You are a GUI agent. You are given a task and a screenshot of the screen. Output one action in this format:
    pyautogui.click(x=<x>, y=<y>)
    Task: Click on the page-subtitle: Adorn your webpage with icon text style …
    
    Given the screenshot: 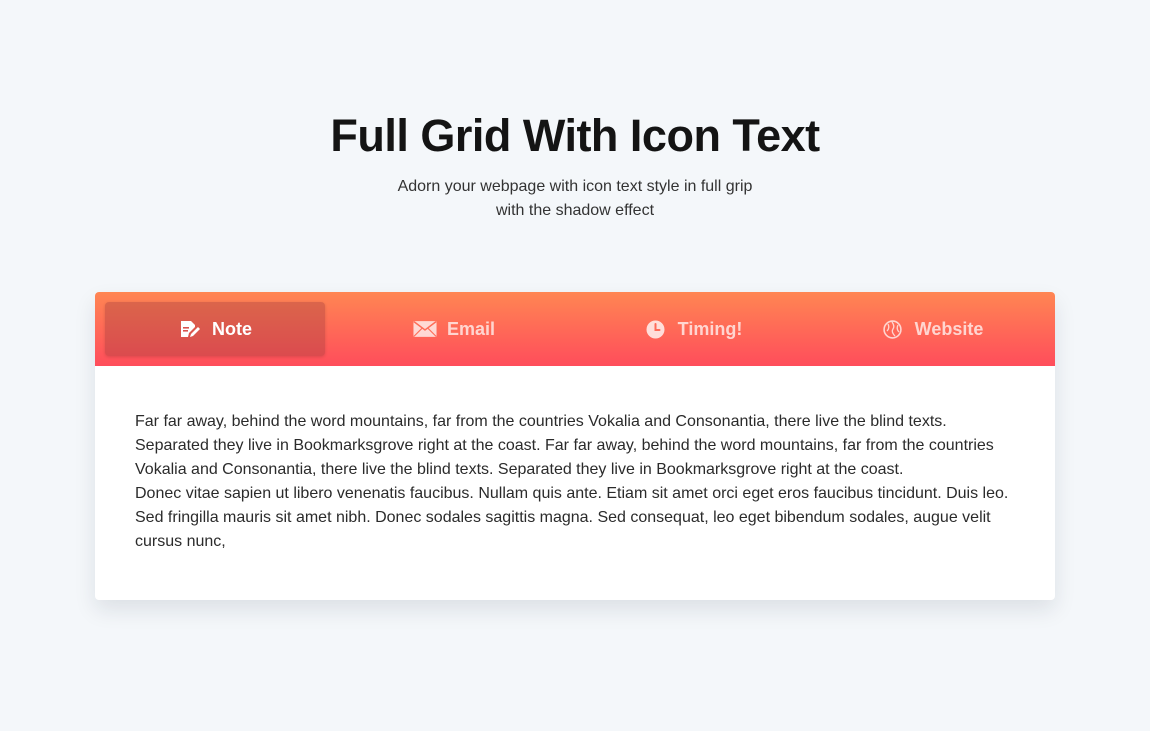 What is the action you would take?
    pyautogui.click(x=575, y=198)
    